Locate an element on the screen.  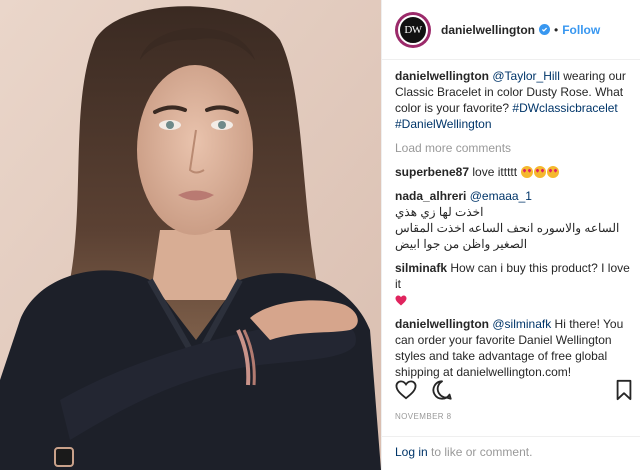
avatar: DW is located at coordinates (413, 29).